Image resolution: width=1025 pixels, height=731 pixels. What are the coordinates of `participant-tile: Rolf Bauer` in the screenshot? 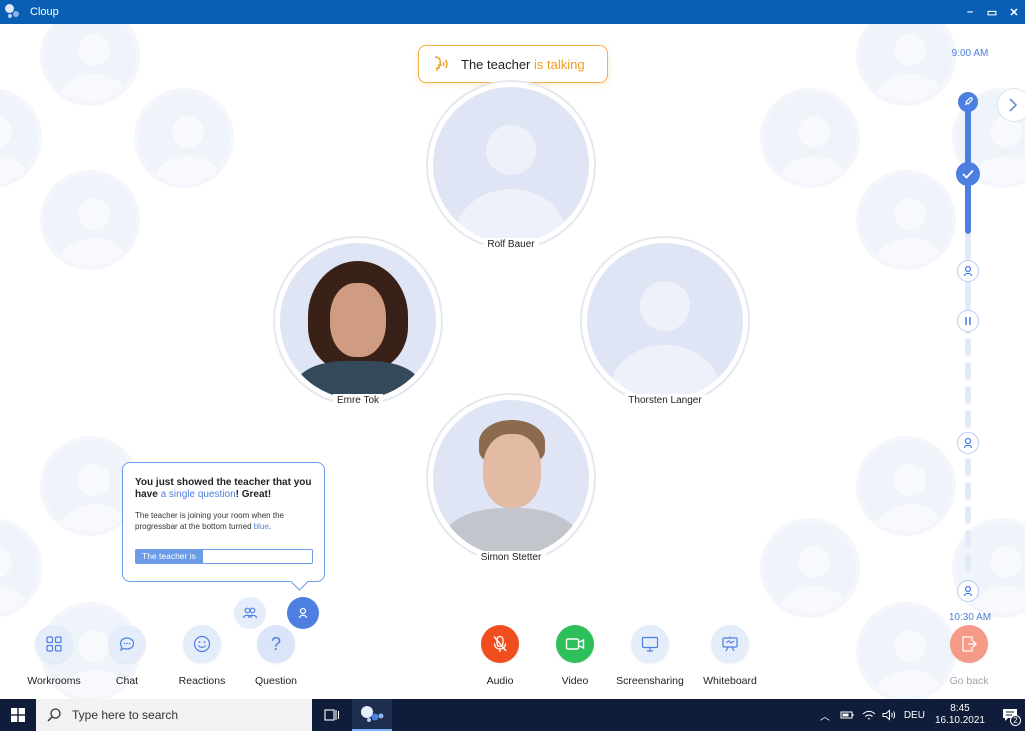 It's located at (511, 165).